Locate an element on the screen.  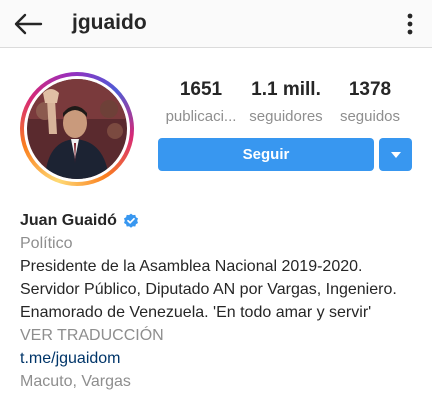
follow-button: Seguir is located at coordinates (266, 154).